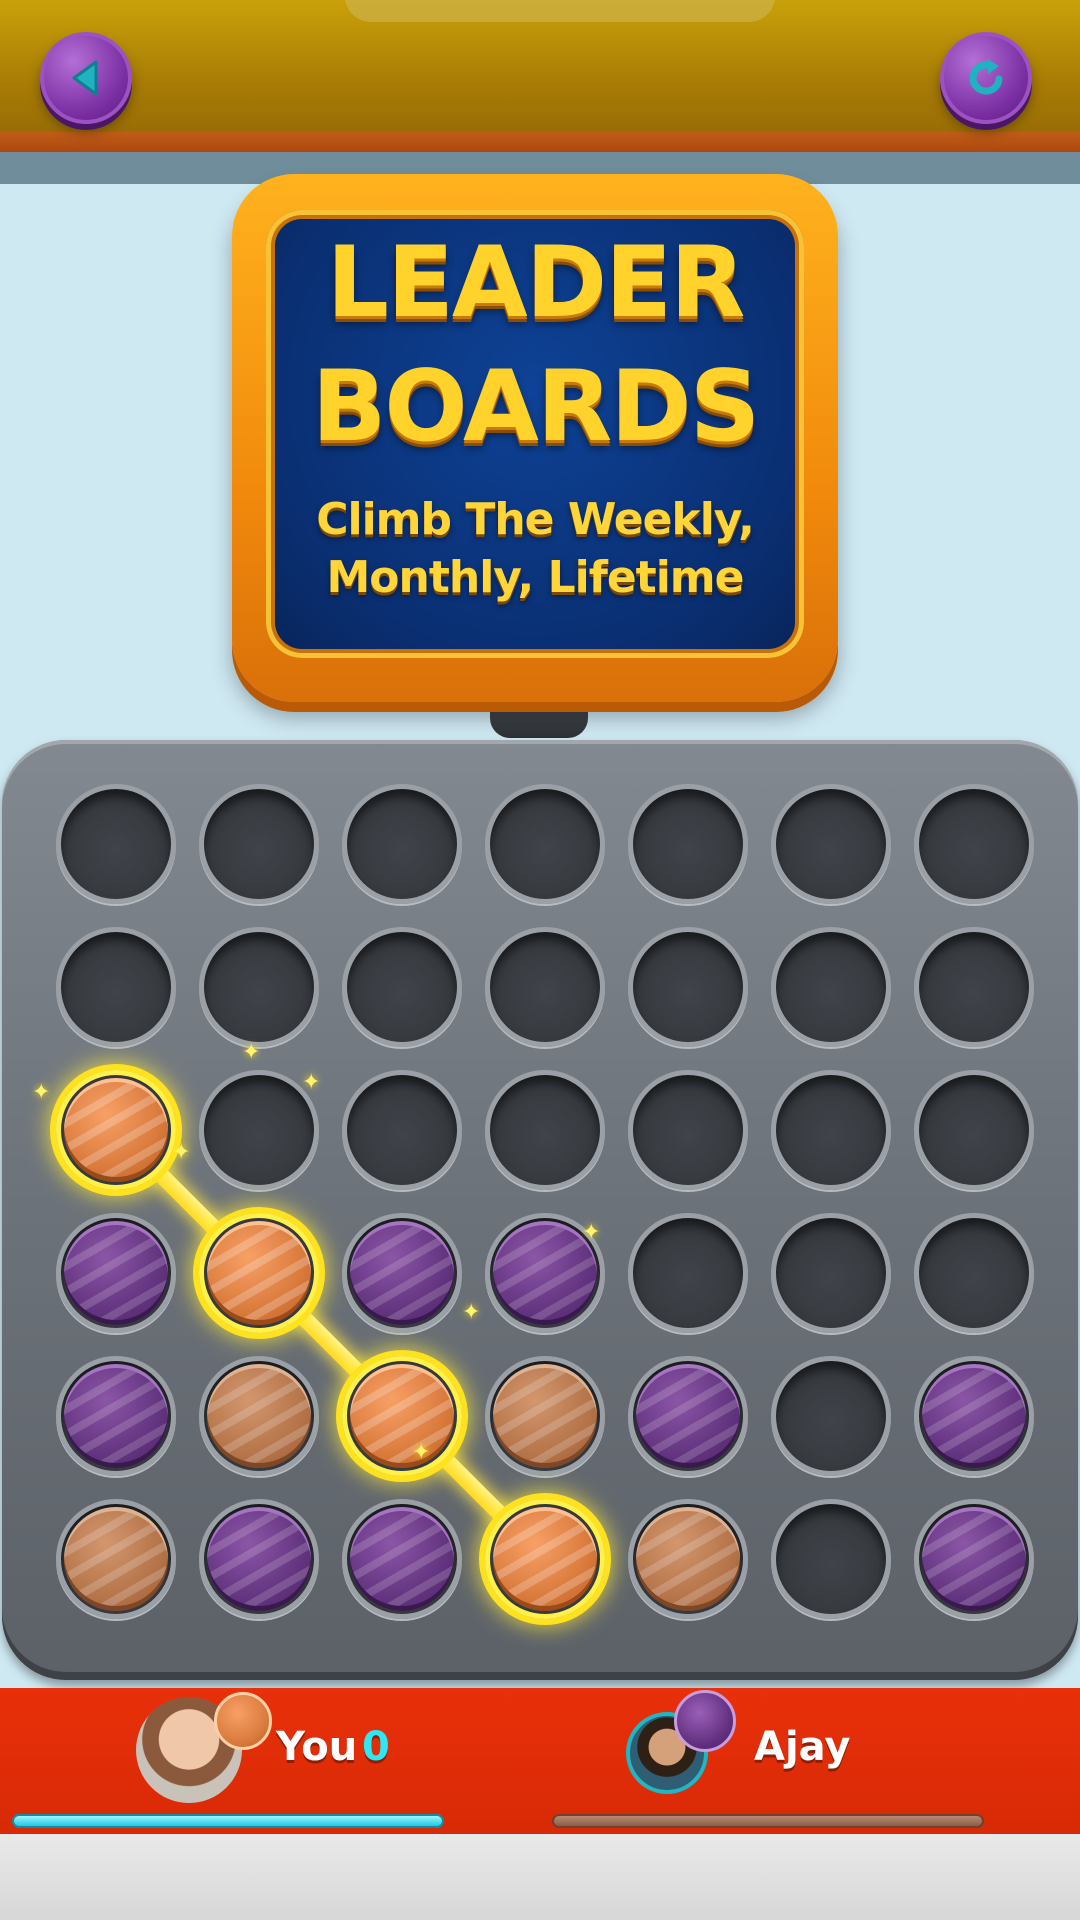 The height and width of the screenshot is (1920, 1080). What do you see at coordinates (768, 1821) in the screenshot?
I see `opponent-timer-bar` at bounding box center [768, 1821].